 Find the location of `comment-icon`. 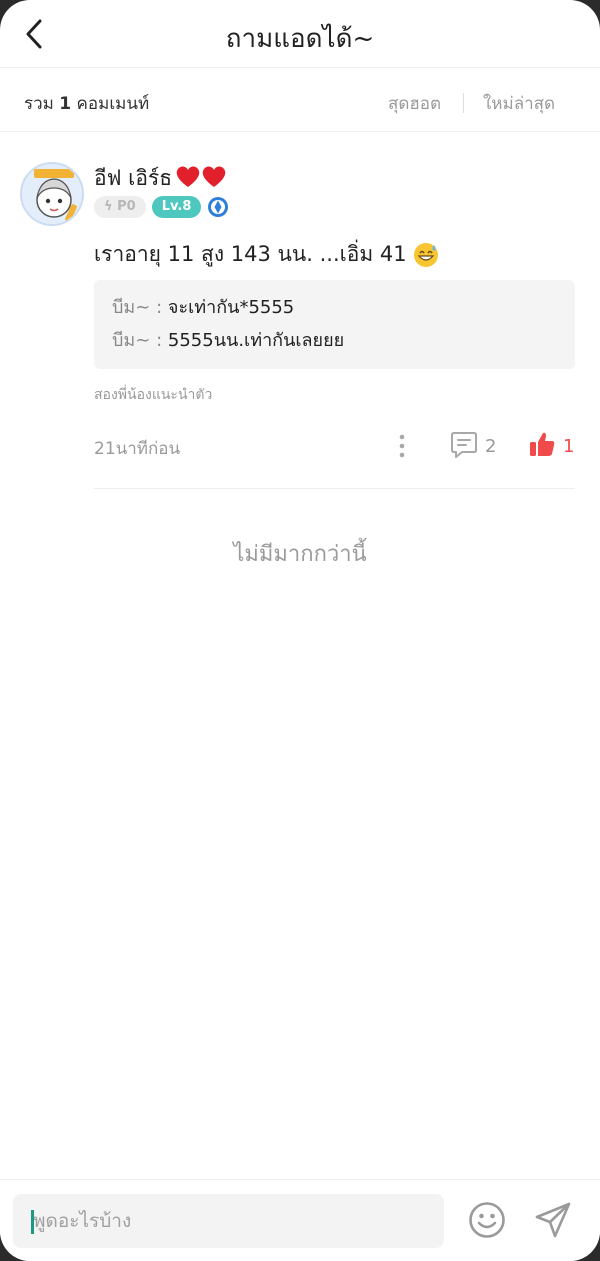

comment-icon is located at coordinates (464, 445).